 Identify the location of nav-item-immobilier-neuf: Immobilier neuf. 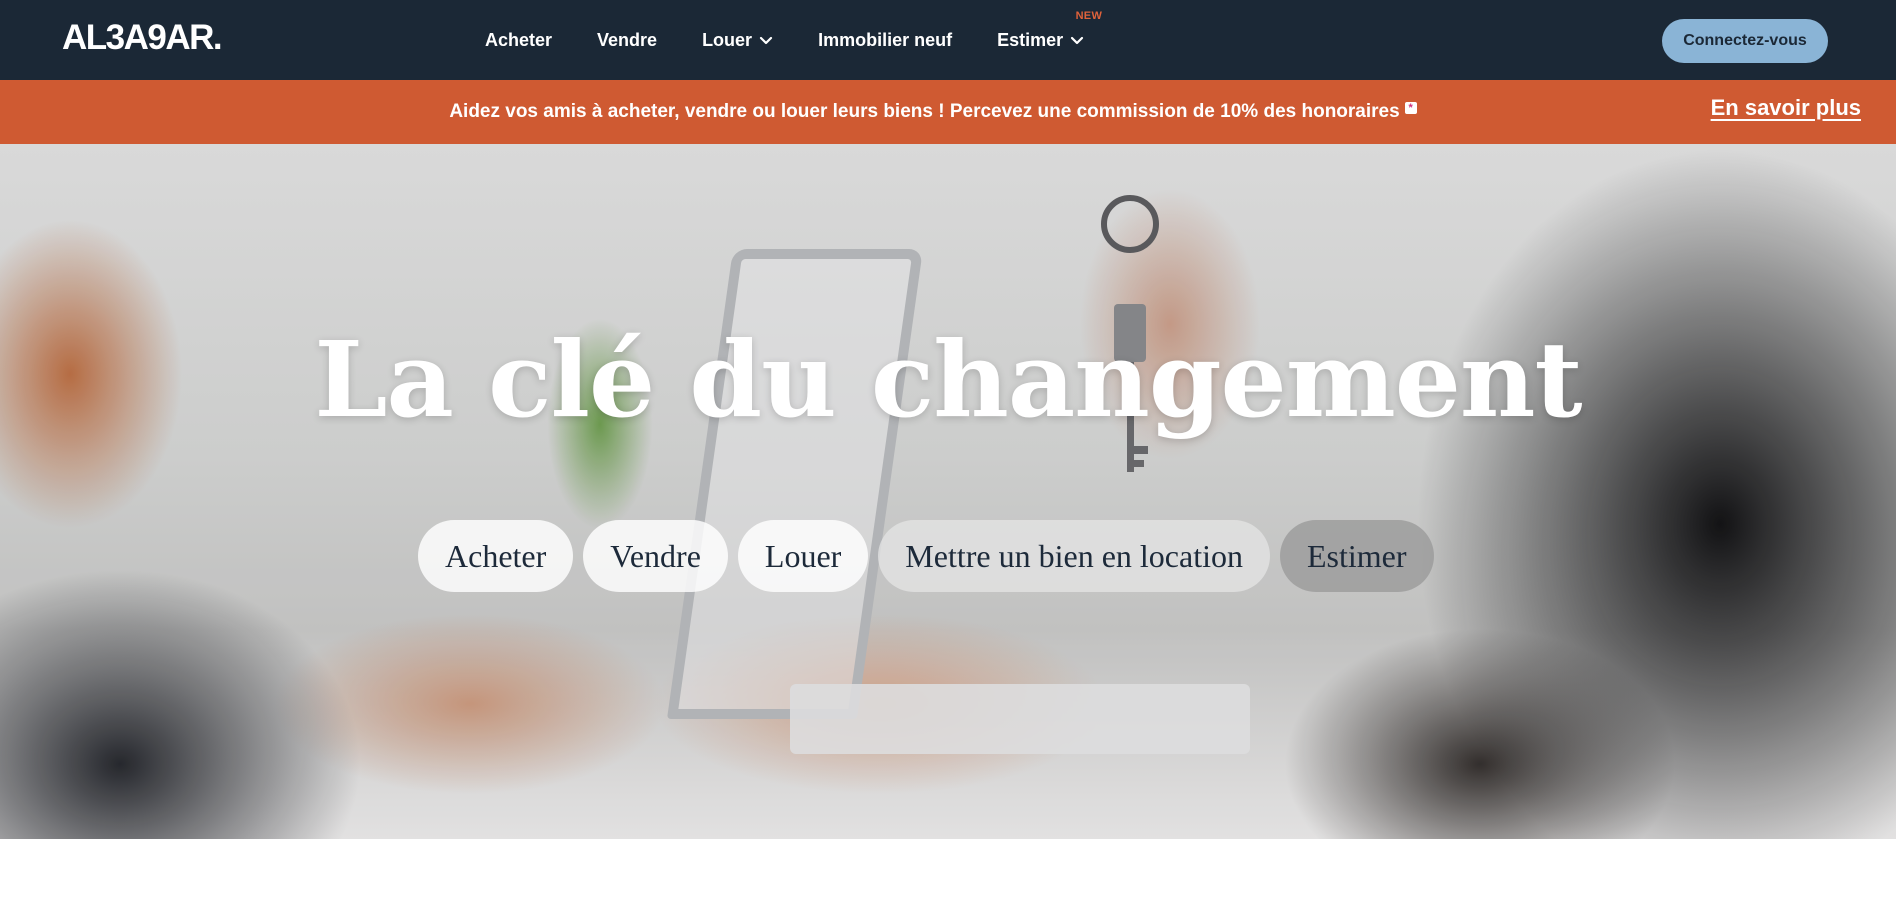
(885, 40).